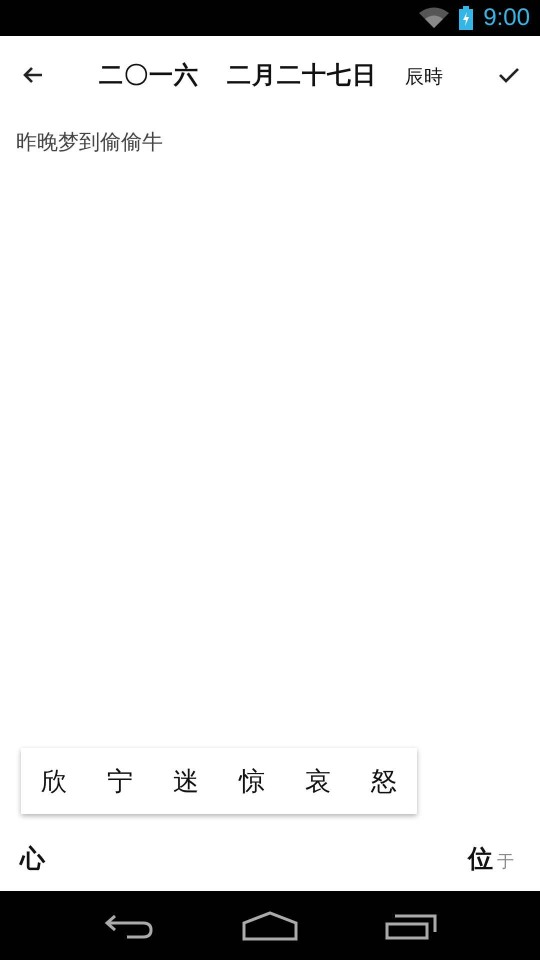 The width and height of the screenshot is (540, 960). What do you see at coordinates (480, 859) in the screenshot?
I see `location-button: 位` at bounding box center [480, 859].